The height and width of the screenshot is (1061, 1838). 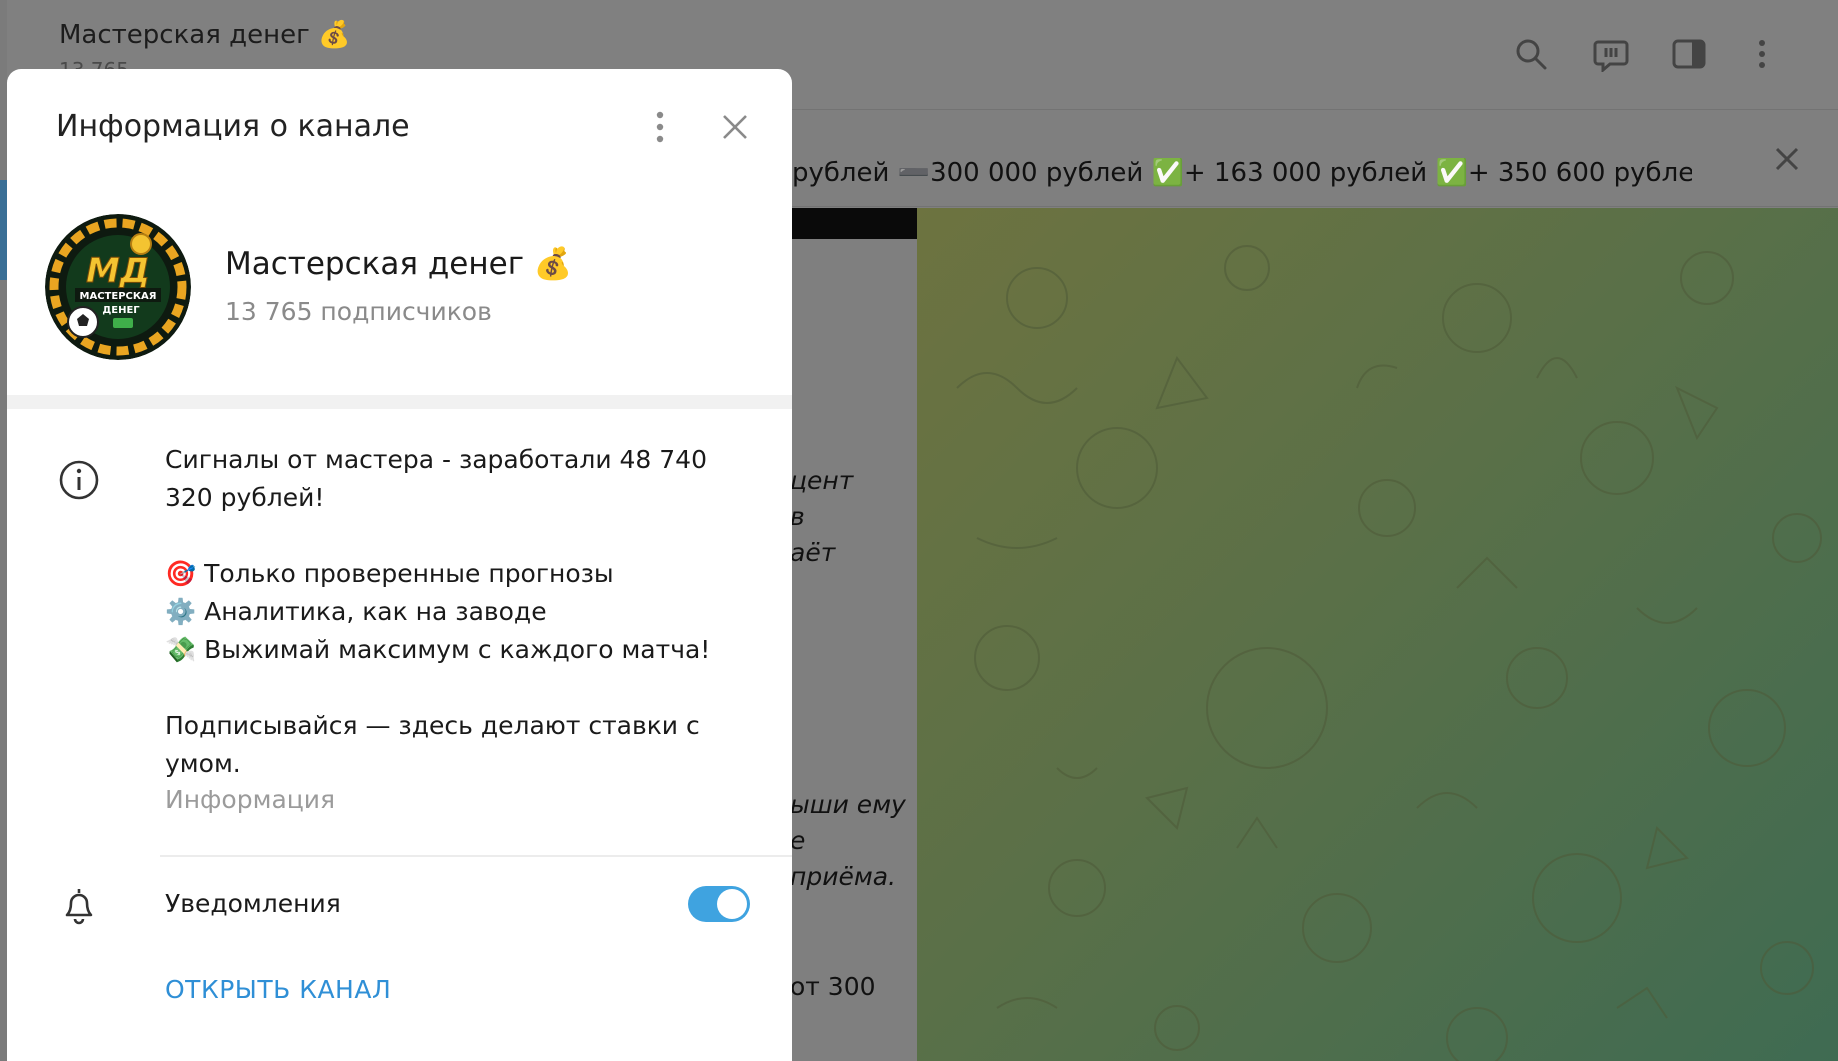 I want to click on bell-icon, so click(x=79, y=905).